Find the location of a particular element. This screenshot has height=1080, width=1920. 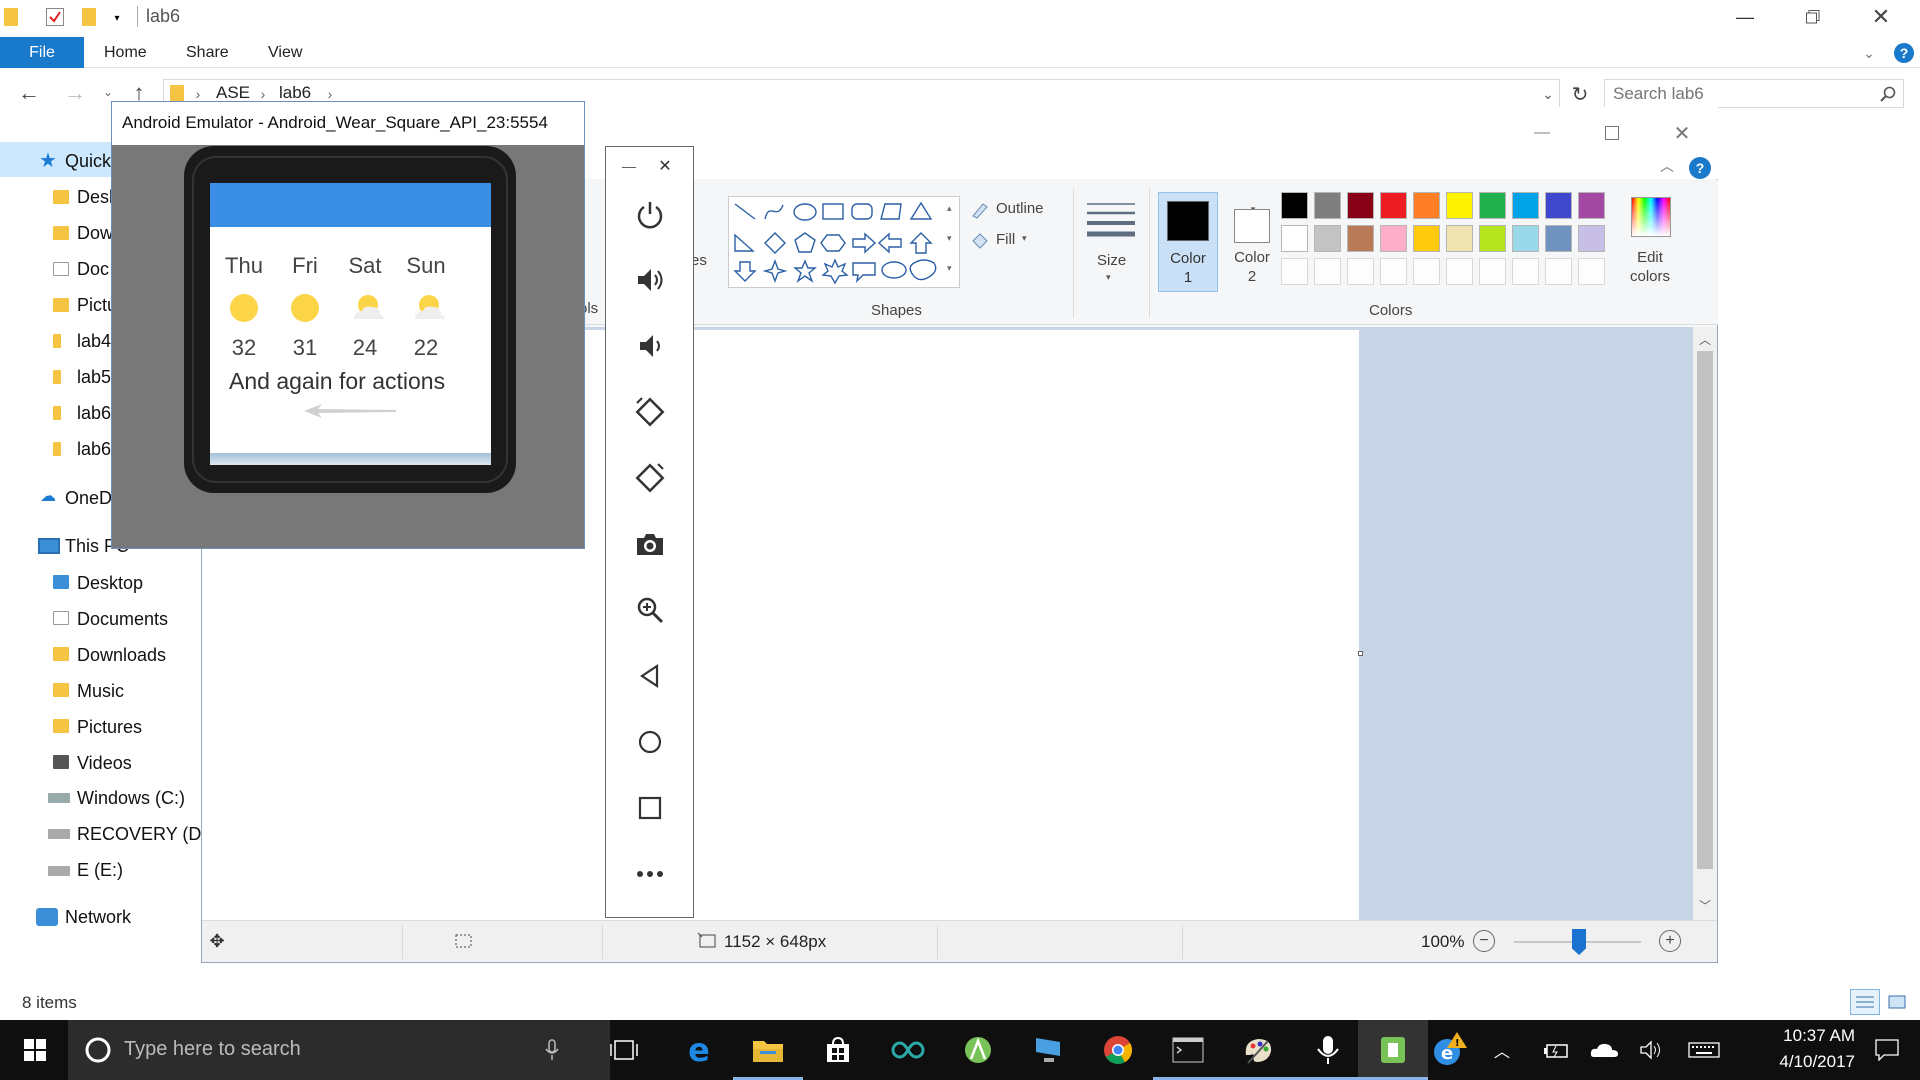

more-icon is located at coordinates (649, 874).